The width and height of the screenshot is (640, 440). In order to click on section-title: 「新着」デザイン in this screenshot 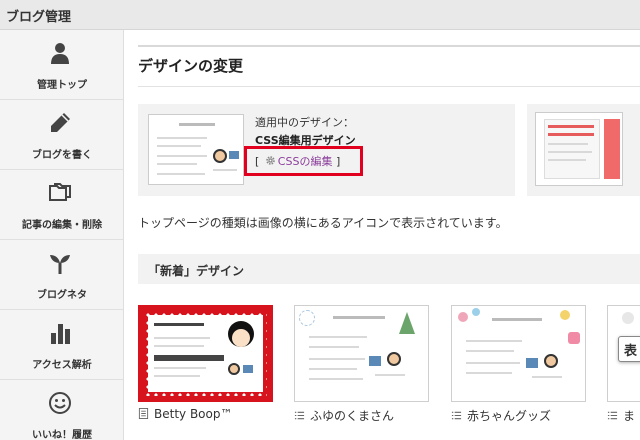, I will do `click(196, 271)`.